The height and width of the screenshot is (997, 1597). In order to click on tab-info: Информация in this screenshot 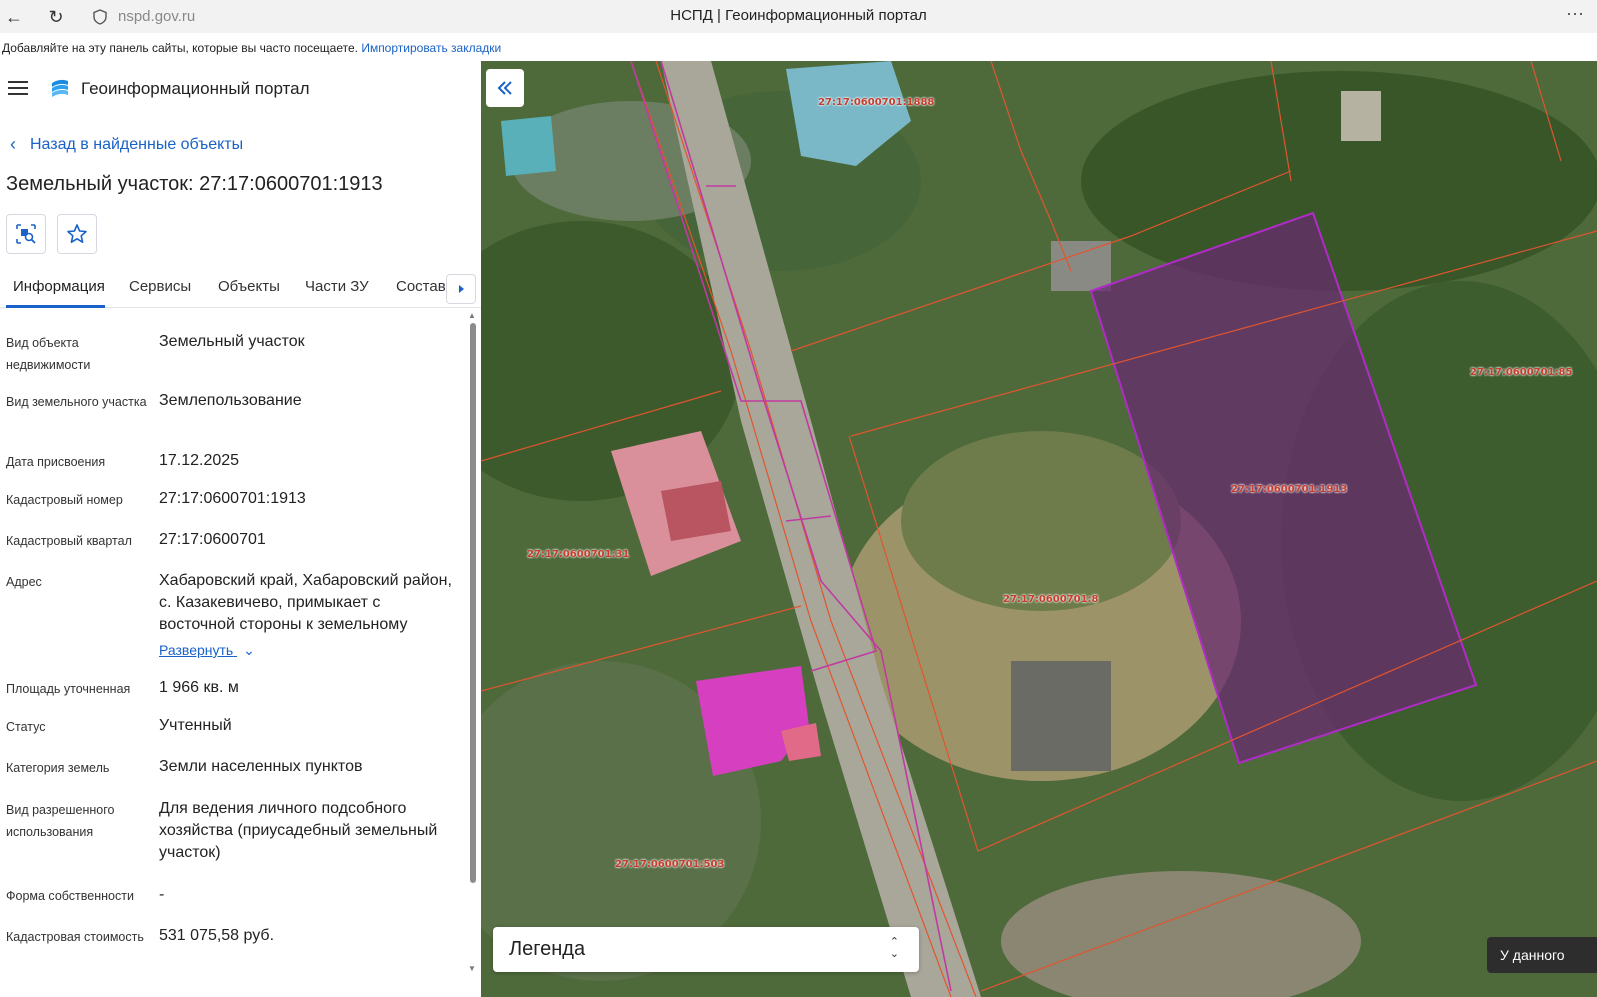, I will do `click(59, 286)`.